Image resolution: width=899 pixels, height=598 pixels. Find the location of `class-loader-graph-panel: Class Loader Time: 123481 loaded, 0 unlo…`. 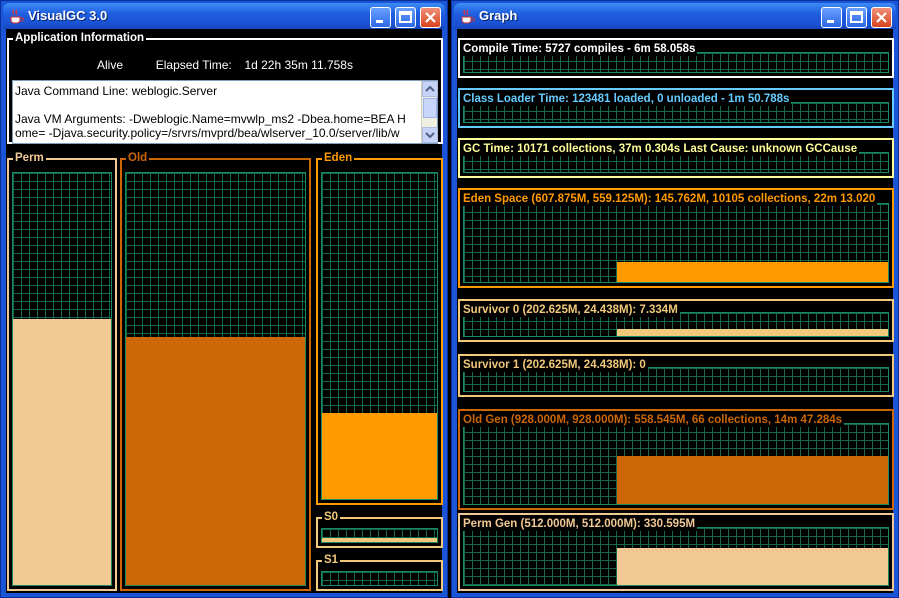

class-loader-graph-panel: Class Loader Time: 123481 loaded, 0 unlo… is located at coordinates (676, 108).